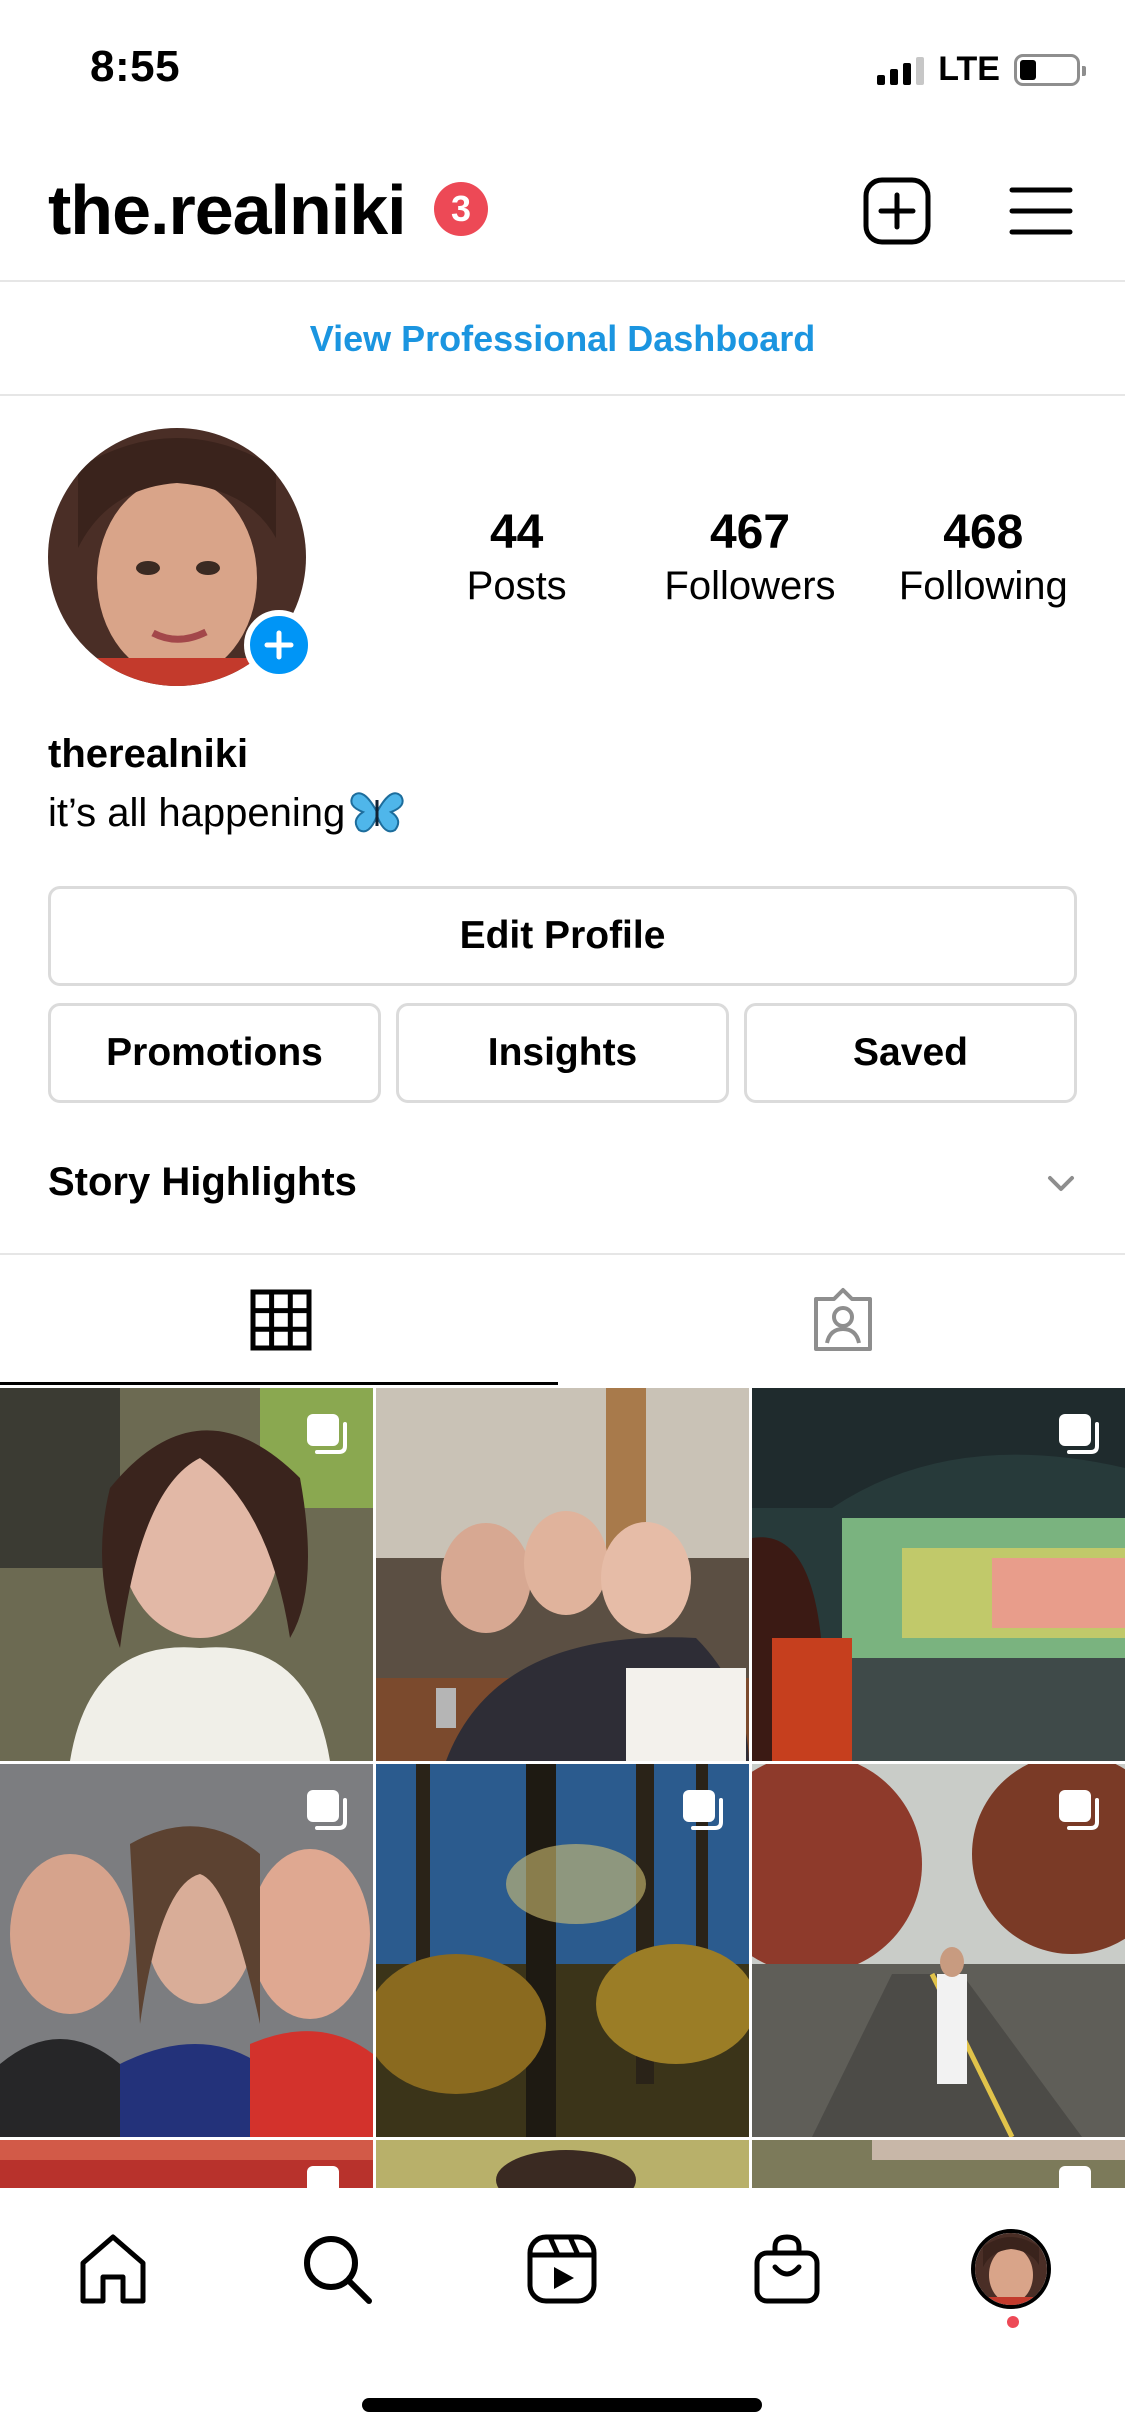 The height and width of the screenshot is (2436, 1125). I want to click on nav-home, so click(113, 2269).